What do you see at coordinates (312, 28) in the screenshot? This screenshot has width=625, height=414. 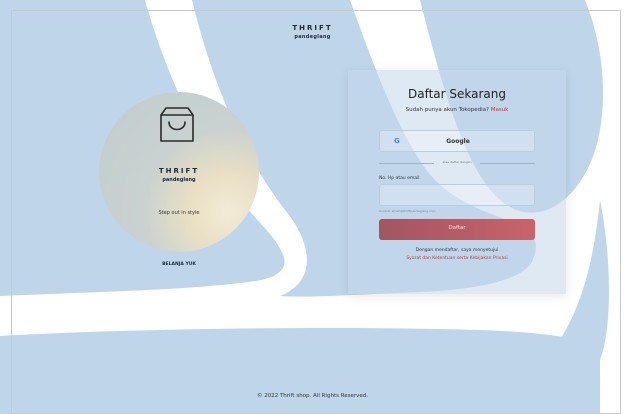 I see `brand-name: THRIFT` at bounding box center [312, 28].